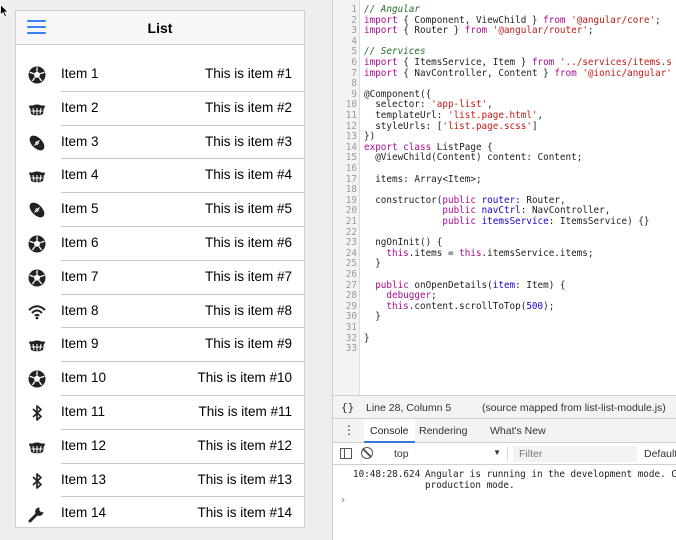  I want to click on menu-icon, so click(36, 27).